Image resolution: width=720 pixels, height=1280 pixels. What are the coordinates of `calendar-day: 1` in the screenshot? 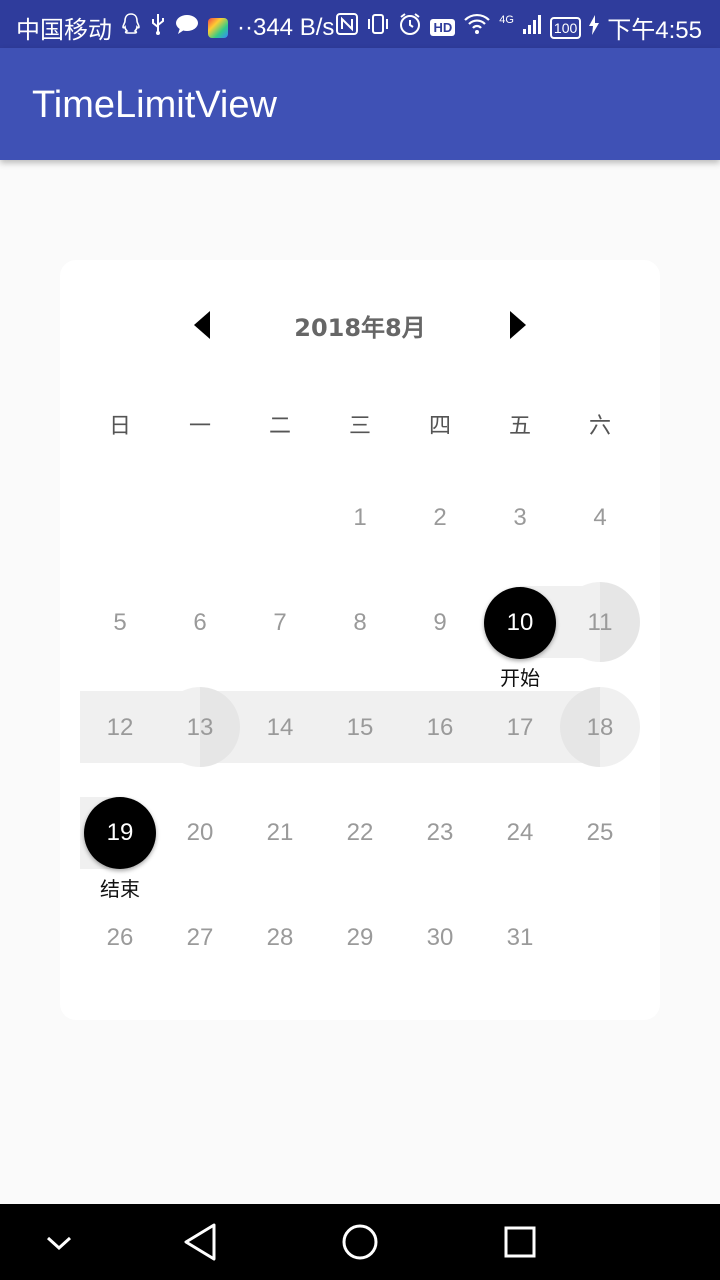 It's located at (360, 518).